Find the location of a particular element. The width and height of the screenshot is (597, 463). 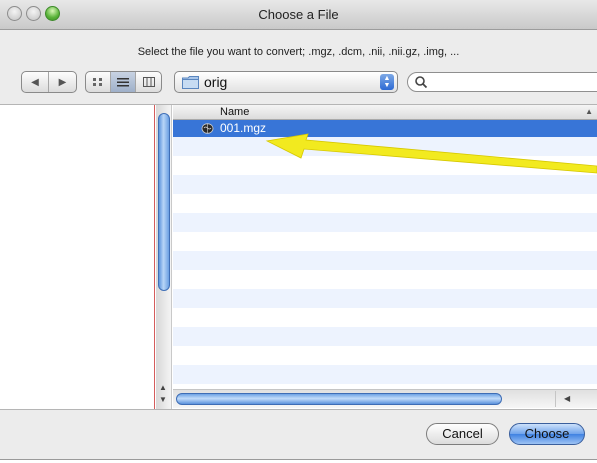

column-view-button is located at coordinates (148, 82).